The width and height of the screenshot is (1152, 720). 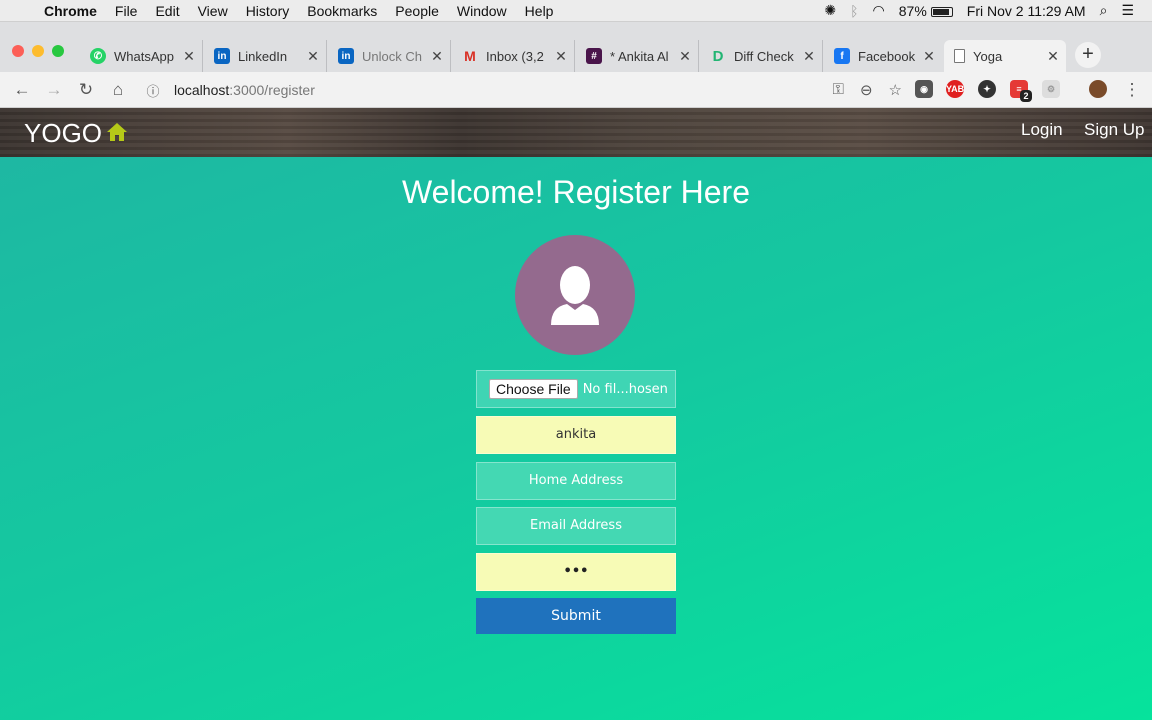 I want to click on address-bar: ⓘ localhost:3000/register ⚿ ⊖ ☆, so click(x=522, y=90).